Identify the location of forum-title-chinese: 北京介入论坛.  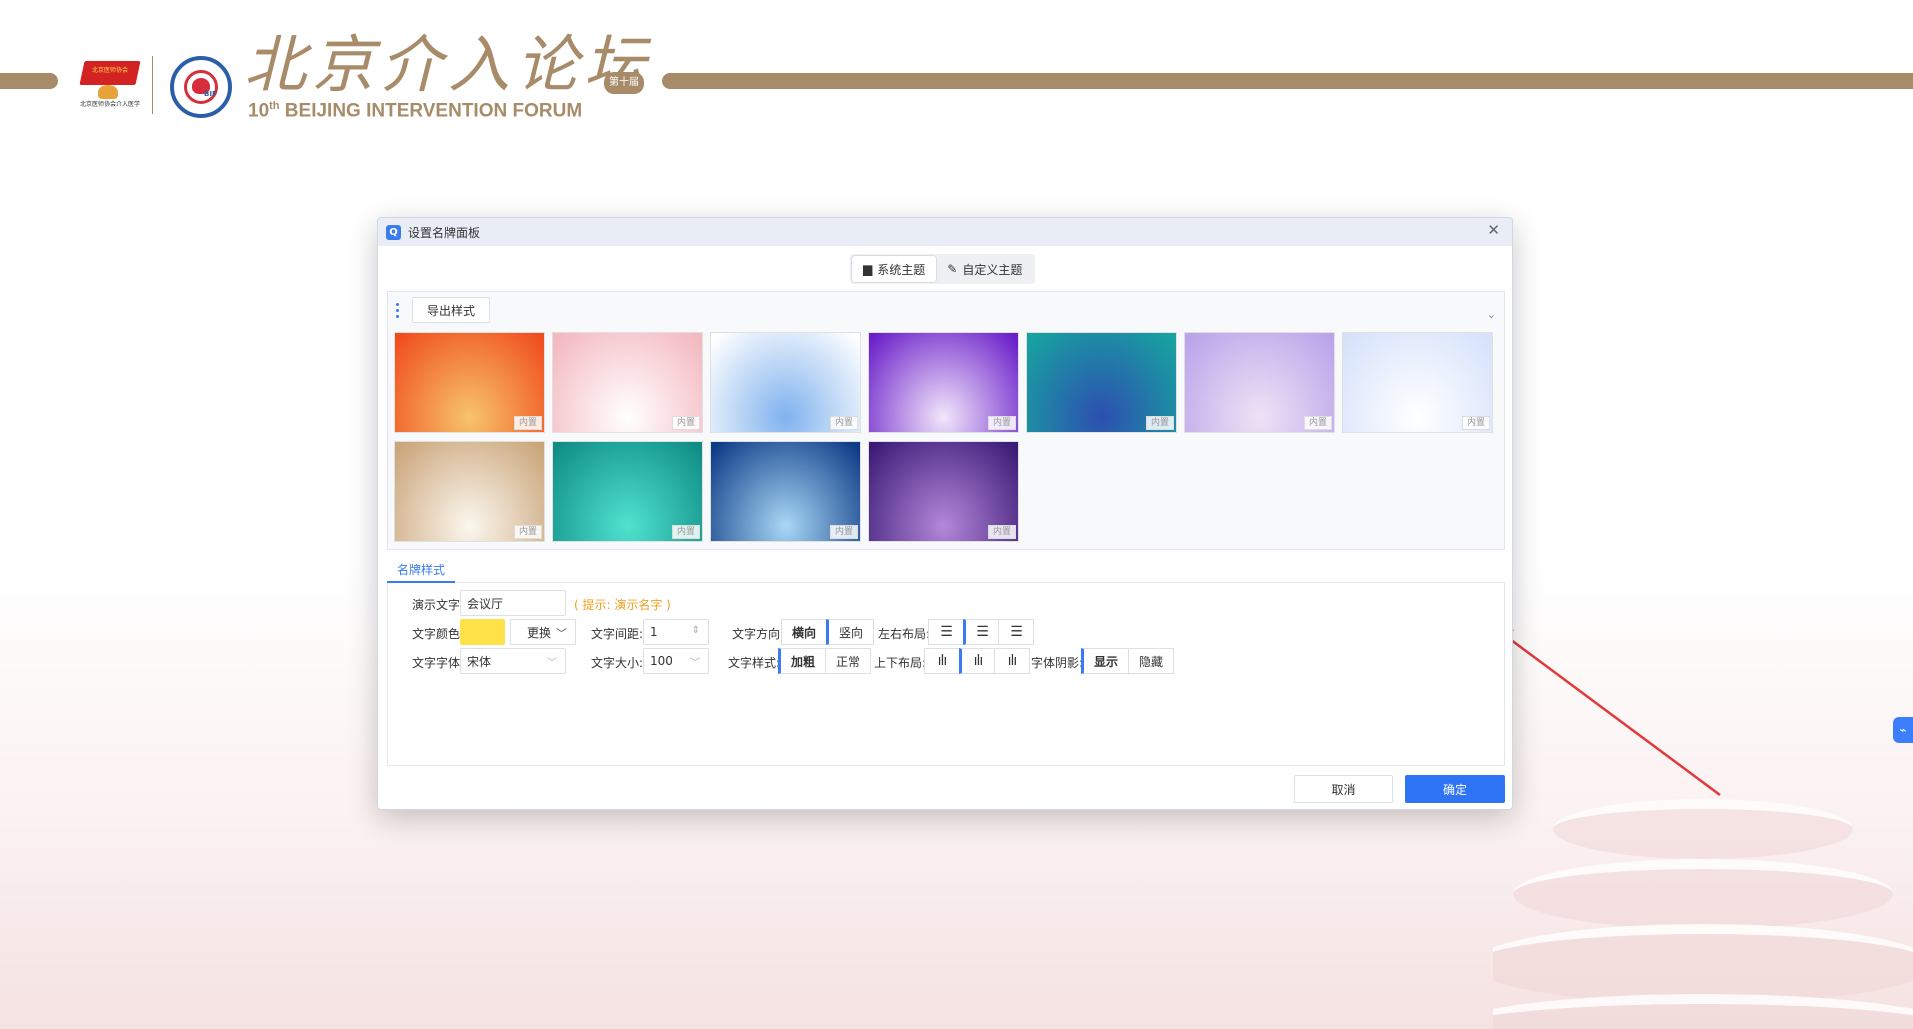
(448, 64).